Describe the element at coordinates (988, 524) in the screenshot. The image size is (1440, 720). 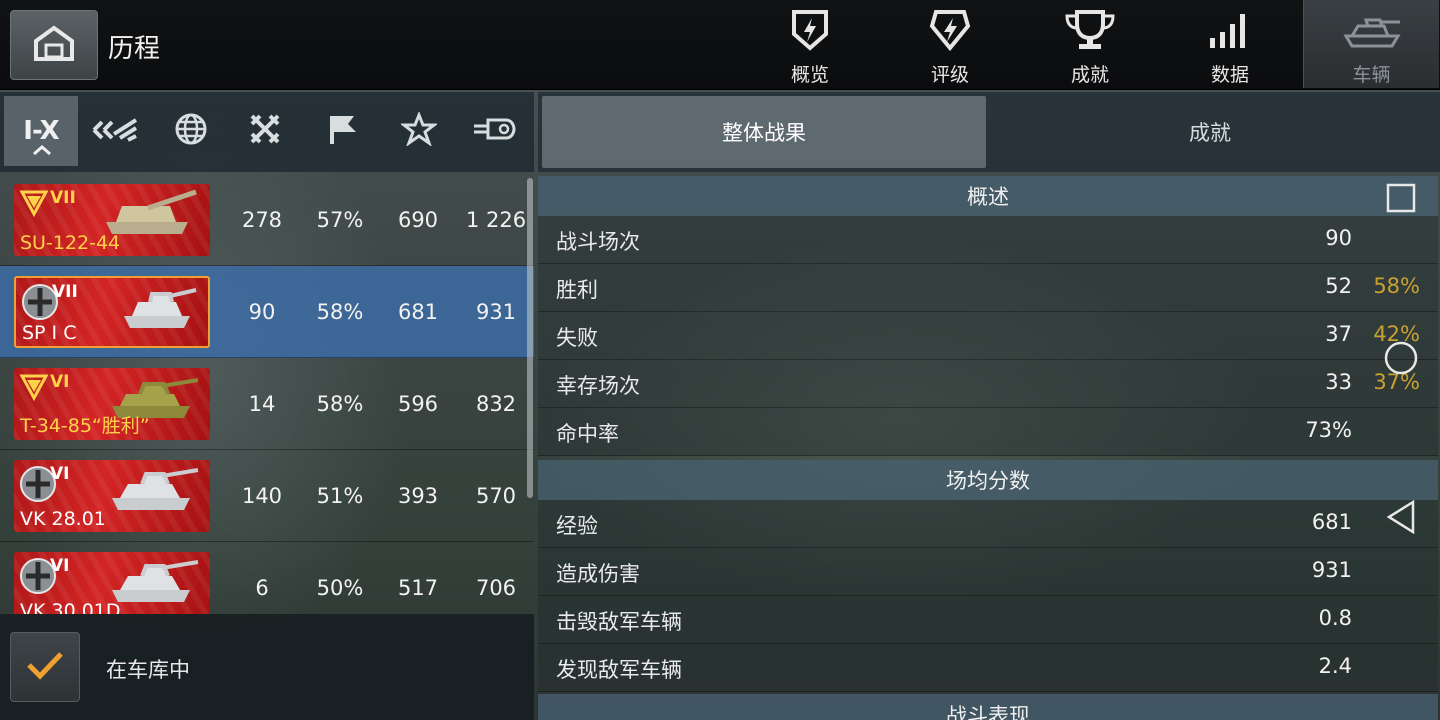
I see `stat-row-avg-xp: 经验 681` at that location.